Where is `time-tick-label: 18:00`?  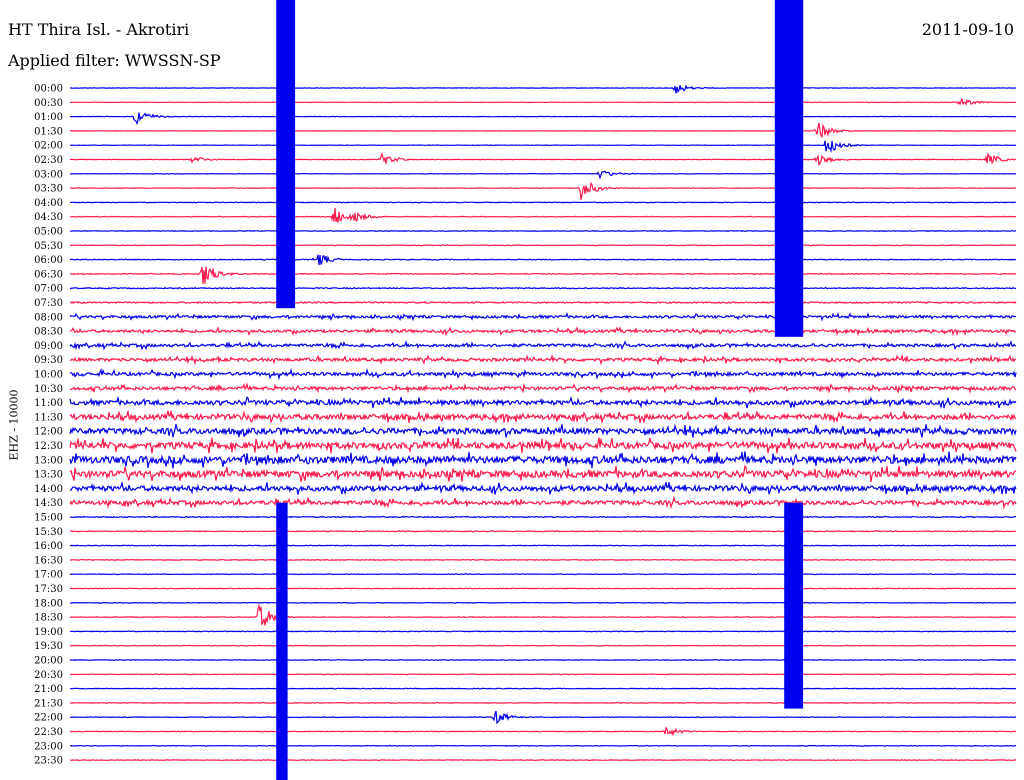 time-tick-label: 18:00 is located at coordinates (48, 603).